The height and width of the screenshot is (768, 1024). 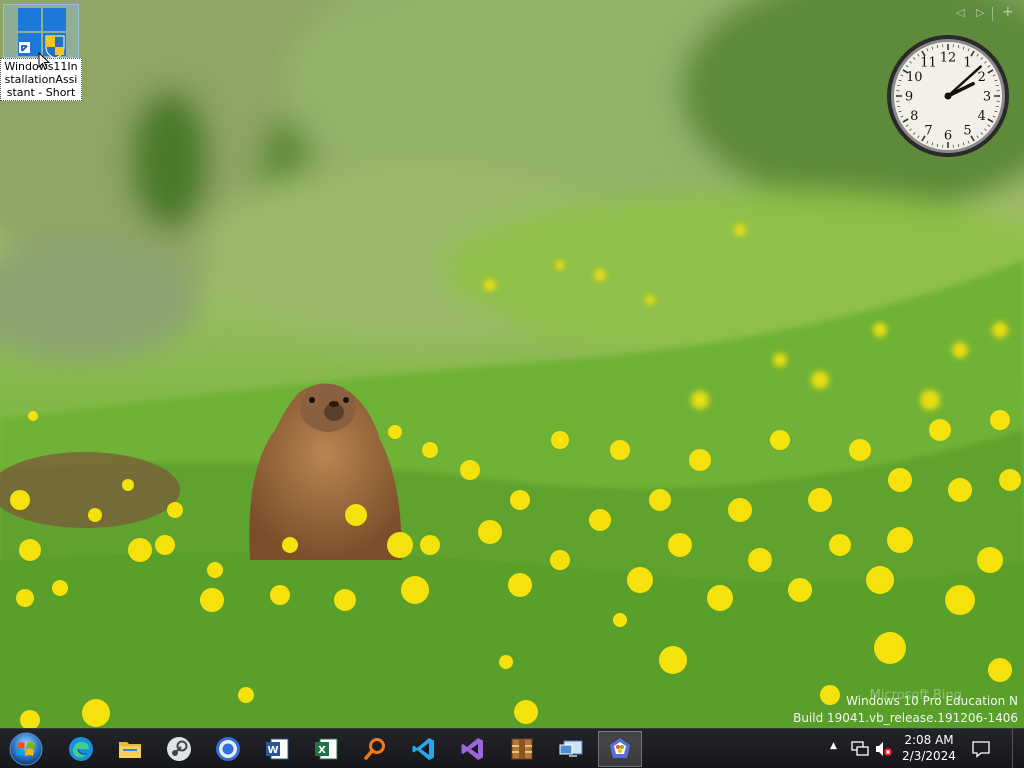 I want to click on taskbar-excel: X, so click(x=326, y=749).